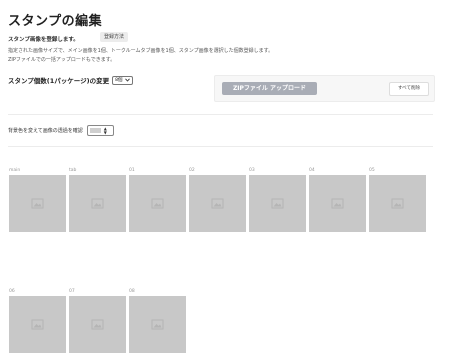  What do you see at coordinates (132, 291) in the screenshot?
I see `sticker-slot-label: 08` at bounding box center [132, 291].